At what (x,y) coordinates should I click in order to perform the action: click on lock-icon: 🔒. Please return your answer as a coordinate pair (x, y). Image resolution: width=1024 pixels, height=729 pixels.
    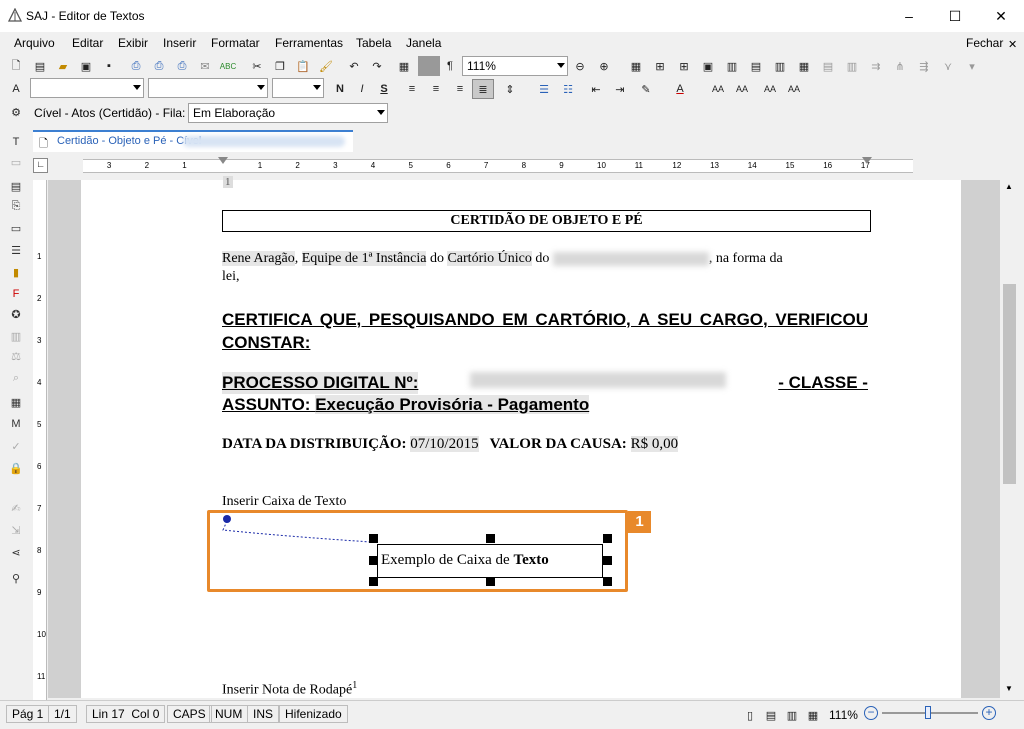
    Looking at the image, I should click on (16, 468).